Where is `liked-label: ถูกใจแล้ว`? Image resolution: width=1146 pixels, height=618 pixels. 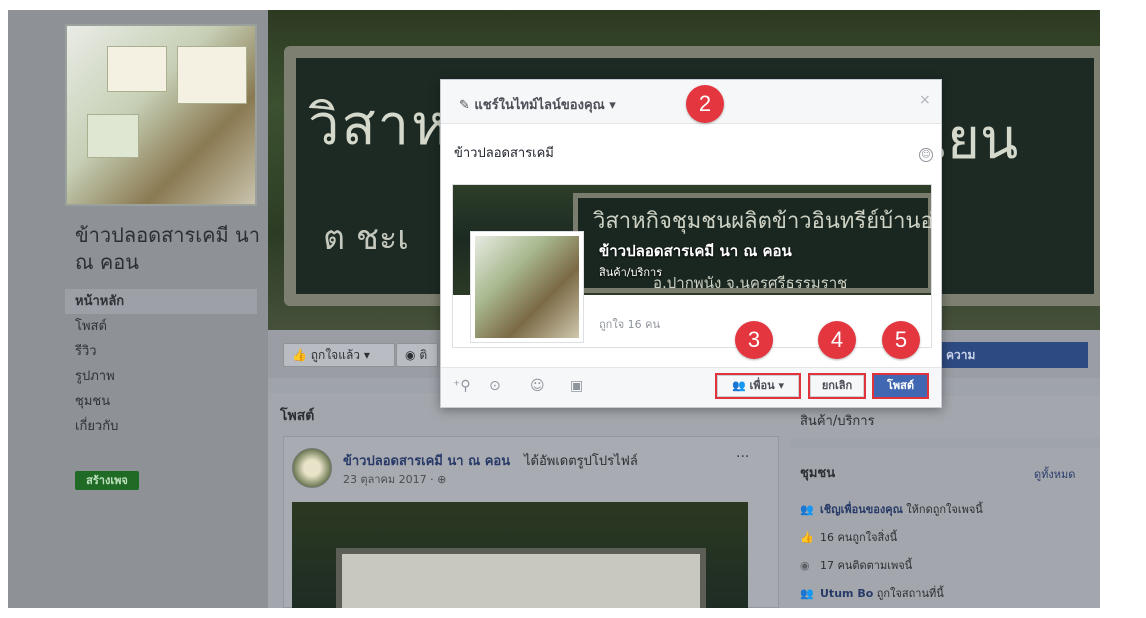 liked-label: ถูกใจแล้ว is located at coordinates (335, 355).